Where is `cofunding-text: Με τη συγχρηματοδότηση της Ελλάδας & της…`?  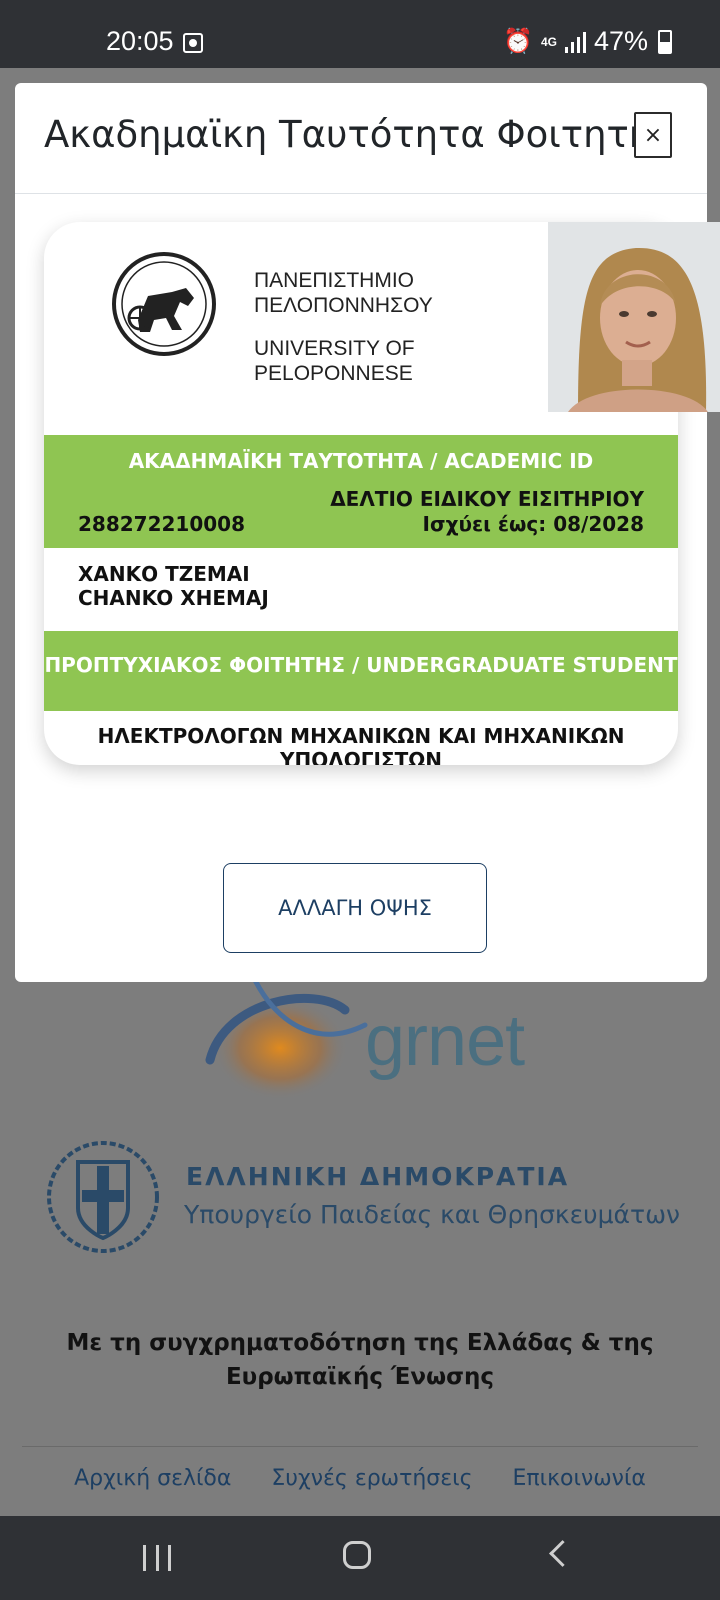
cofunding-text: Με τη συγχρηματοδότηση της Ελλάδας & της… is located at coordinates (360, 1360).